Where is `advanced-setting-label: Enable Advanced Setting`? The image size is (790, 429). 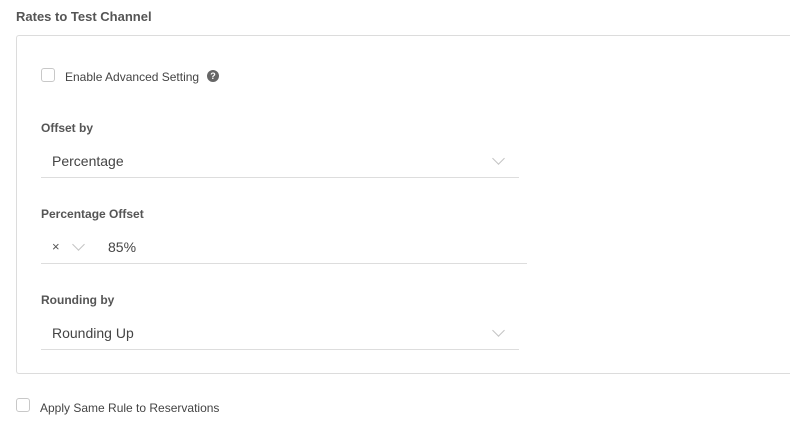
advanced-setting-label: Enable Advanced Setting is located at coordinates (132, 77).